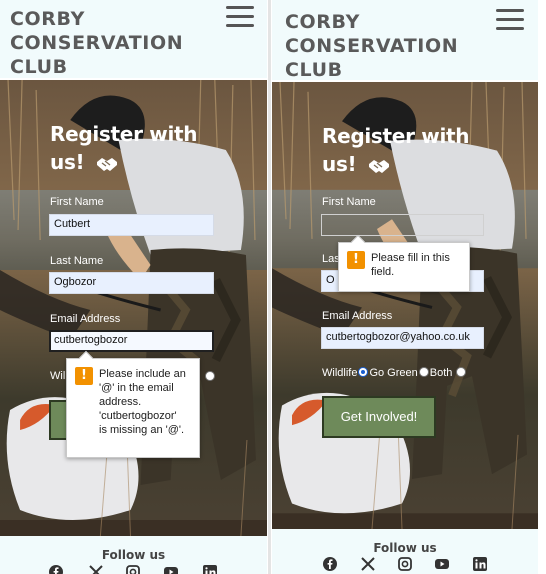 The image size is (546, 574). Describe the element at coordinates (379, 417) in the screenshot. I see `get-involved-button: Get Involved!` at that location.